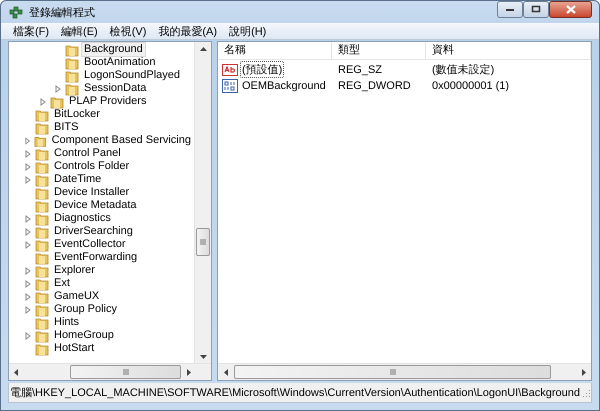 This screenshot has height=411, width=600. I want to click on column-header: 名稱, so click(275, 50).